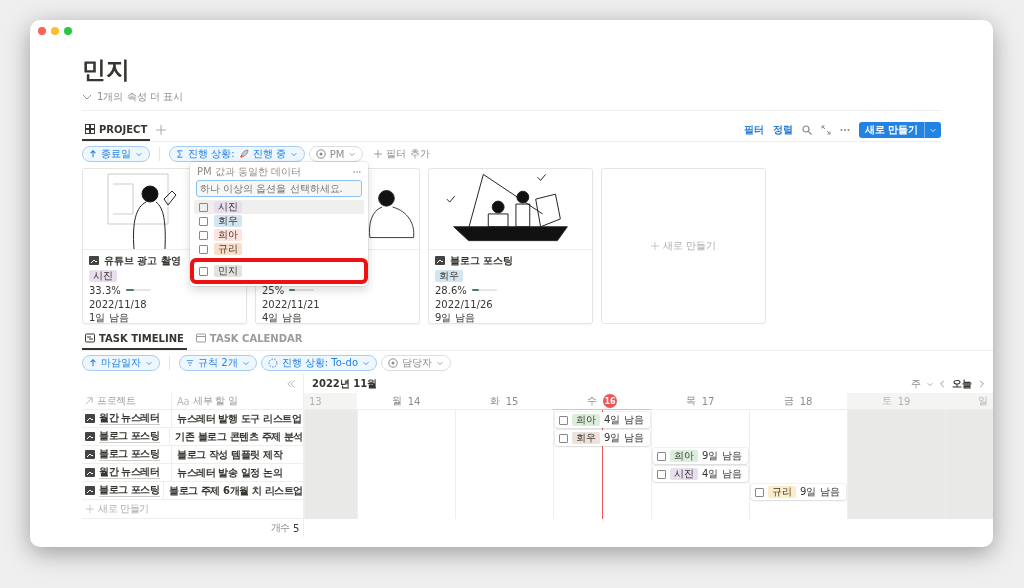  Describe the element at coordinates (228, 271) in the screenshot. I see `person-tag: 민지` at that location.